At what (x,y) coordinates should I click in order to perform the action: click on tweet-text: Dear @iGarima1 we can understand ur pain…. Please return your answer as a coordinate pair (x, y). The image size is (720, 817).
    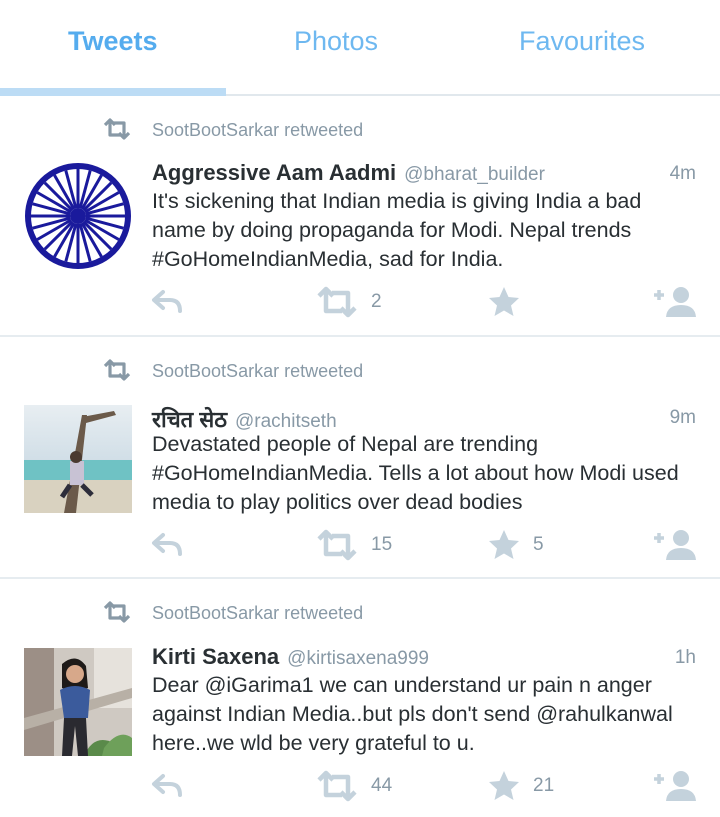
    Looking at the image, I should click on (412, 714).